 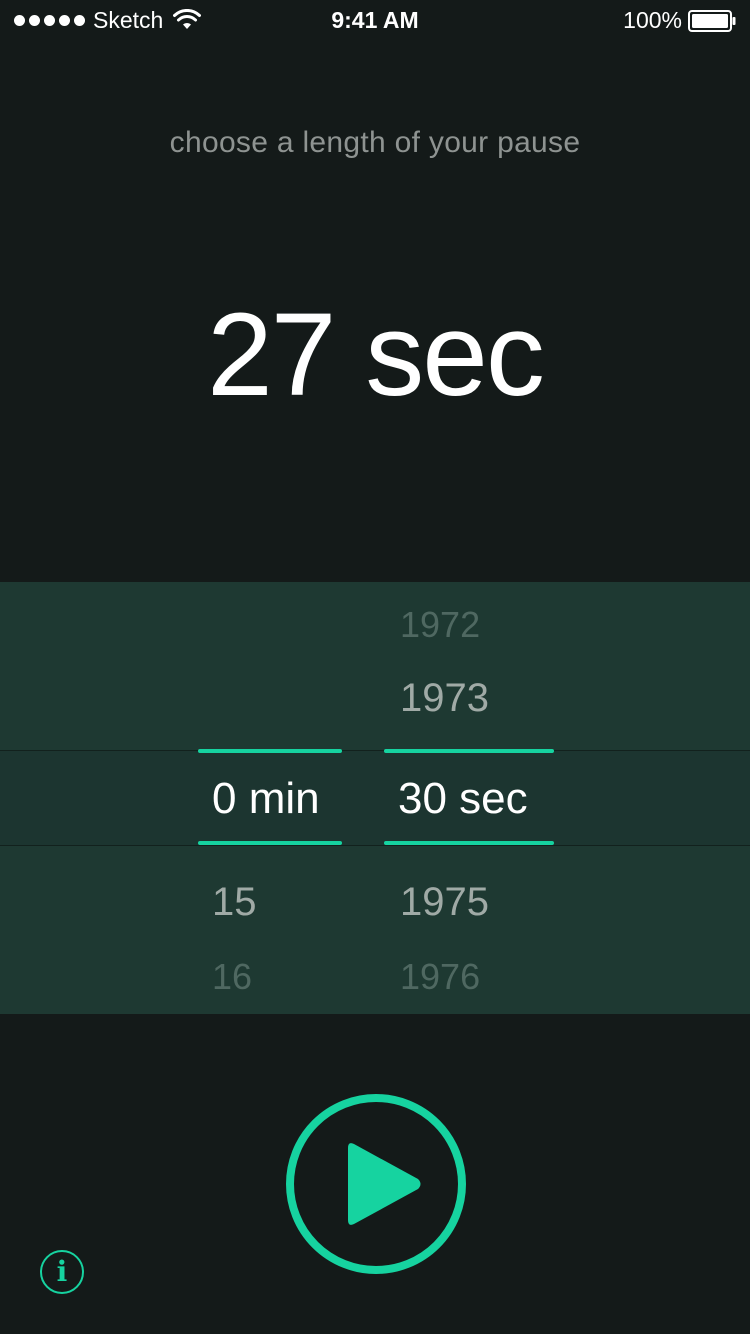 What do you see at coordinates (266, 799) in the screenshot?
I see `minutes-selected-value: 0 min` at bounding box center [266, 799].